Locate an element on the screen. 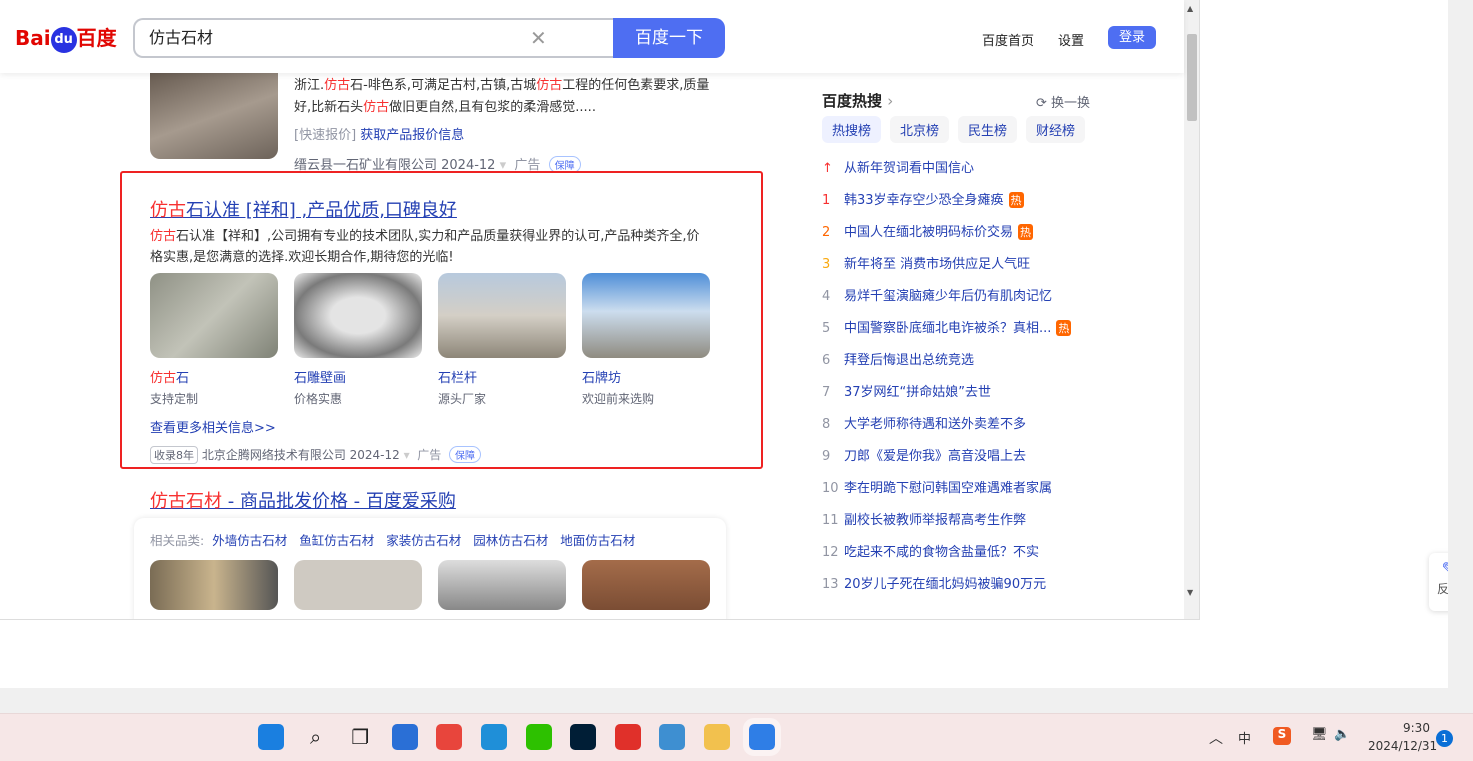 This screenshot has height=761, width=1473. hot-item: 1 韩33岁幸存空少恐全身瘫痪热 is located at coordinates (923, 198).